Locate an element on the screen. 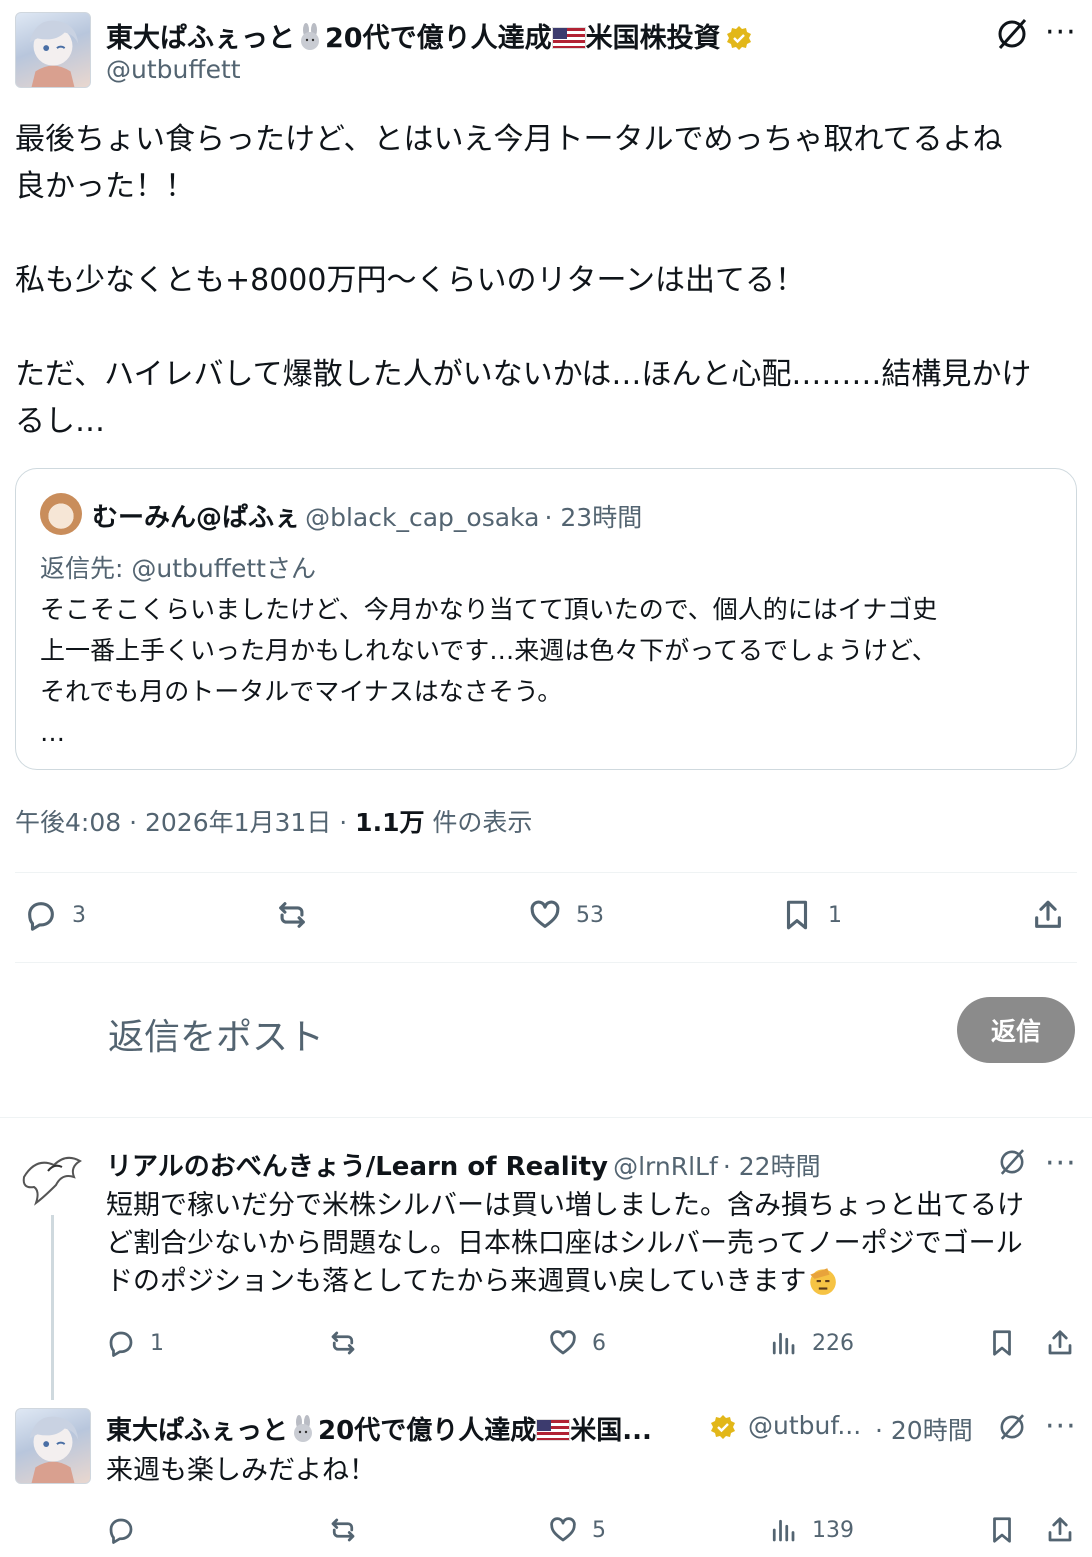 The image size is (1092, 1557). post-meta: 午後4:08 · 2026年1月31日 · 1.1万 件の表示 is located at coordinates (273, 821).